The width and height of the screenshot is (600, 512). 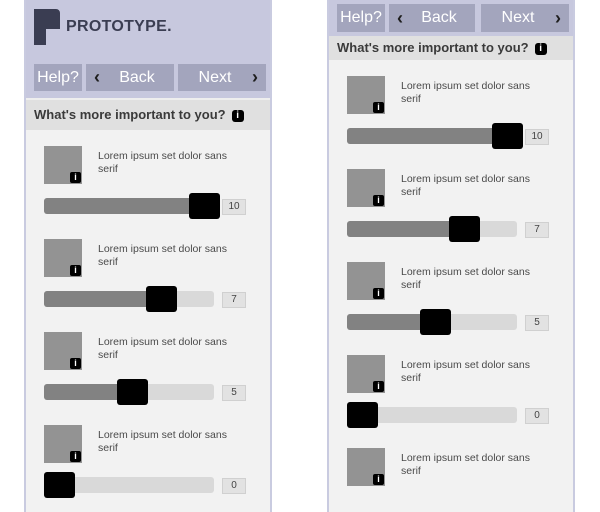 I want to click on logo-icon, so click(x=47, y=27).